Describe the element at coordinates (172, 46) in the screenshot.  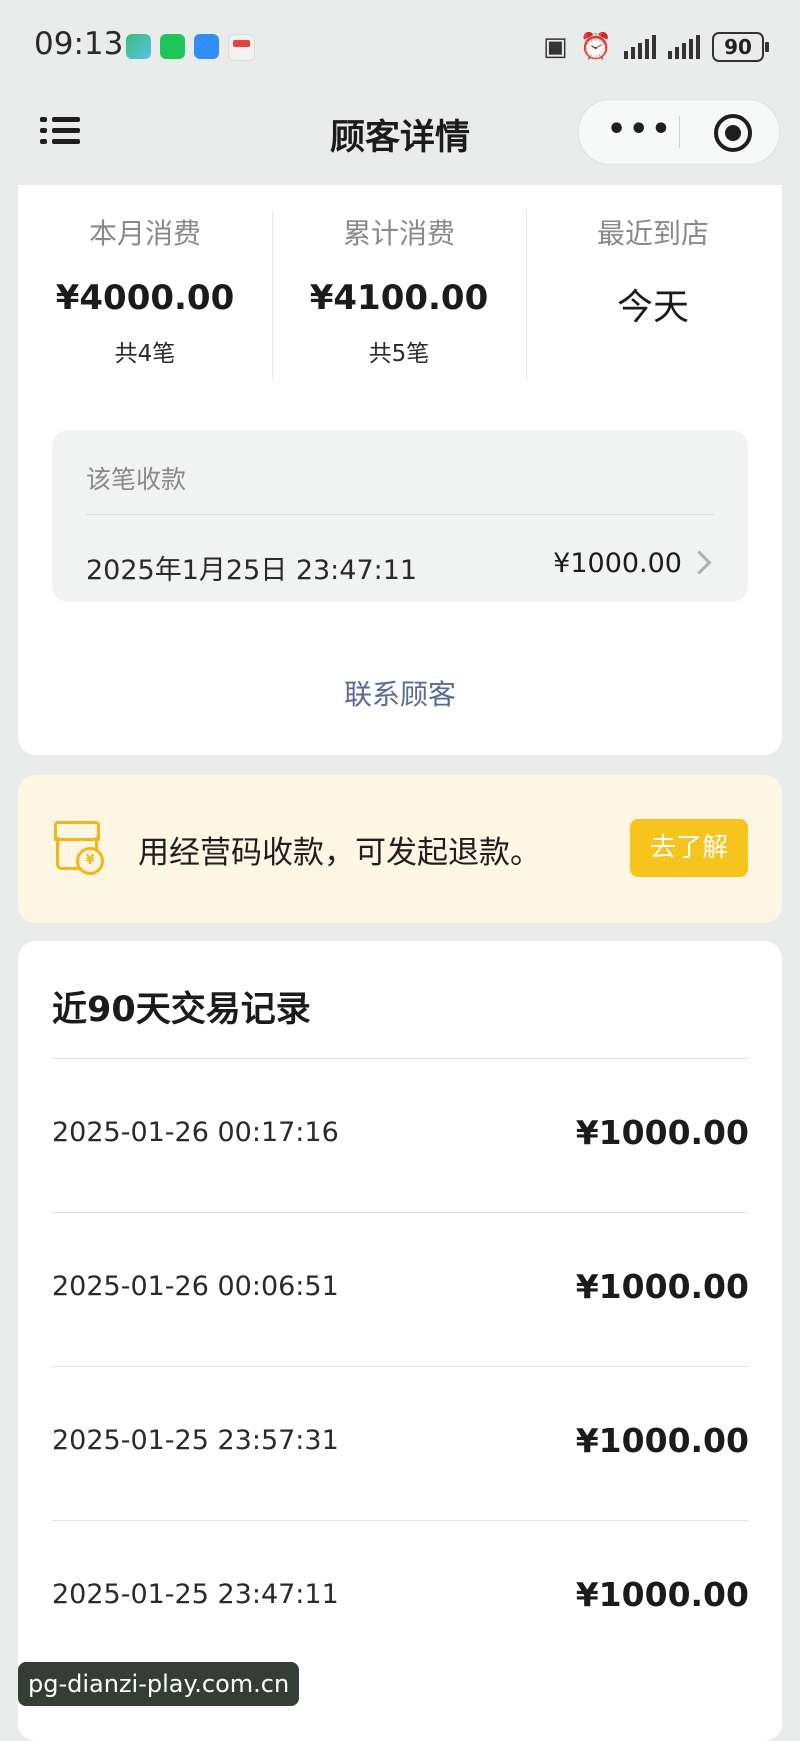
I see `wechat-icon` at that location.